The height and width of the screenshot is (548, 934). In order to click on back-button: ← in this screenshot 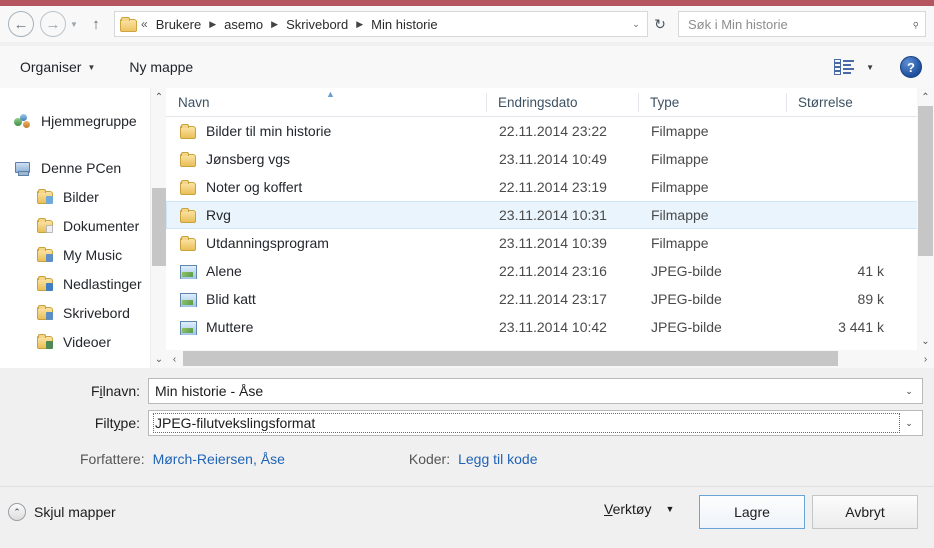, I will do `click(21, 24)`.